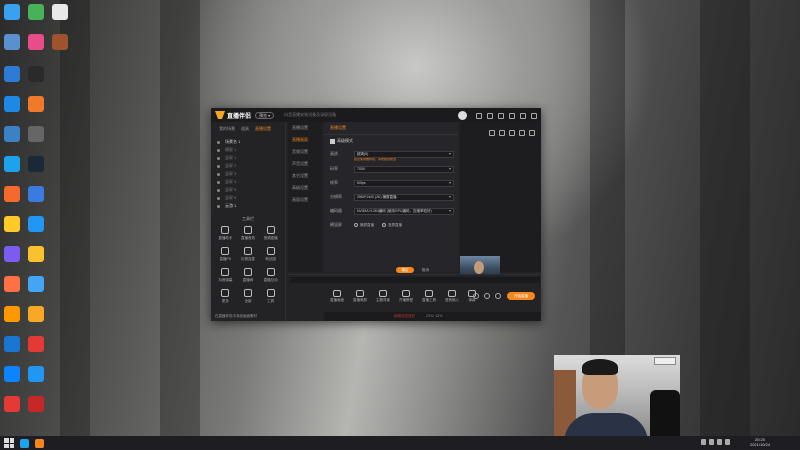 The height and width of the screenshot is (450, 800). What do you see at coordinates (305, 140) in the screenshot?
I see `settings-item: 直播画面` at bounding box center [305, 140].